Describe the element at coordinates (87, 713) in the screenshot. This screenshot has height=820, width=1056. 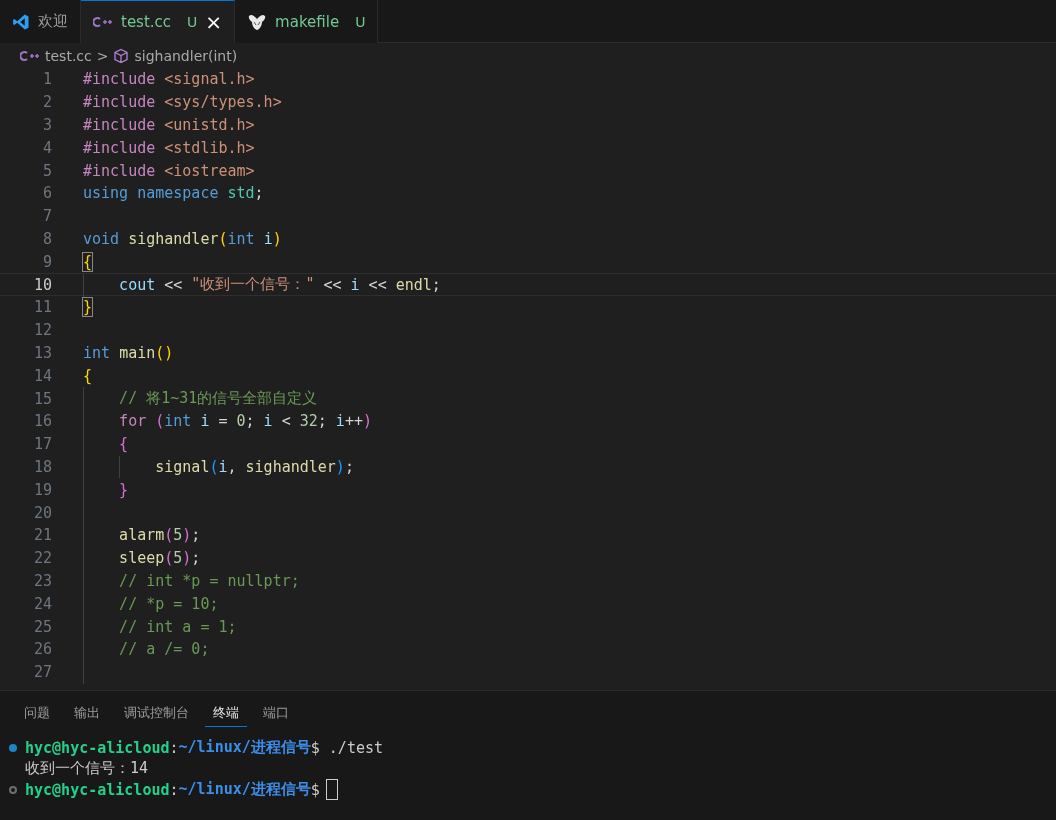
I see `panel-tab: 输出` at that location.